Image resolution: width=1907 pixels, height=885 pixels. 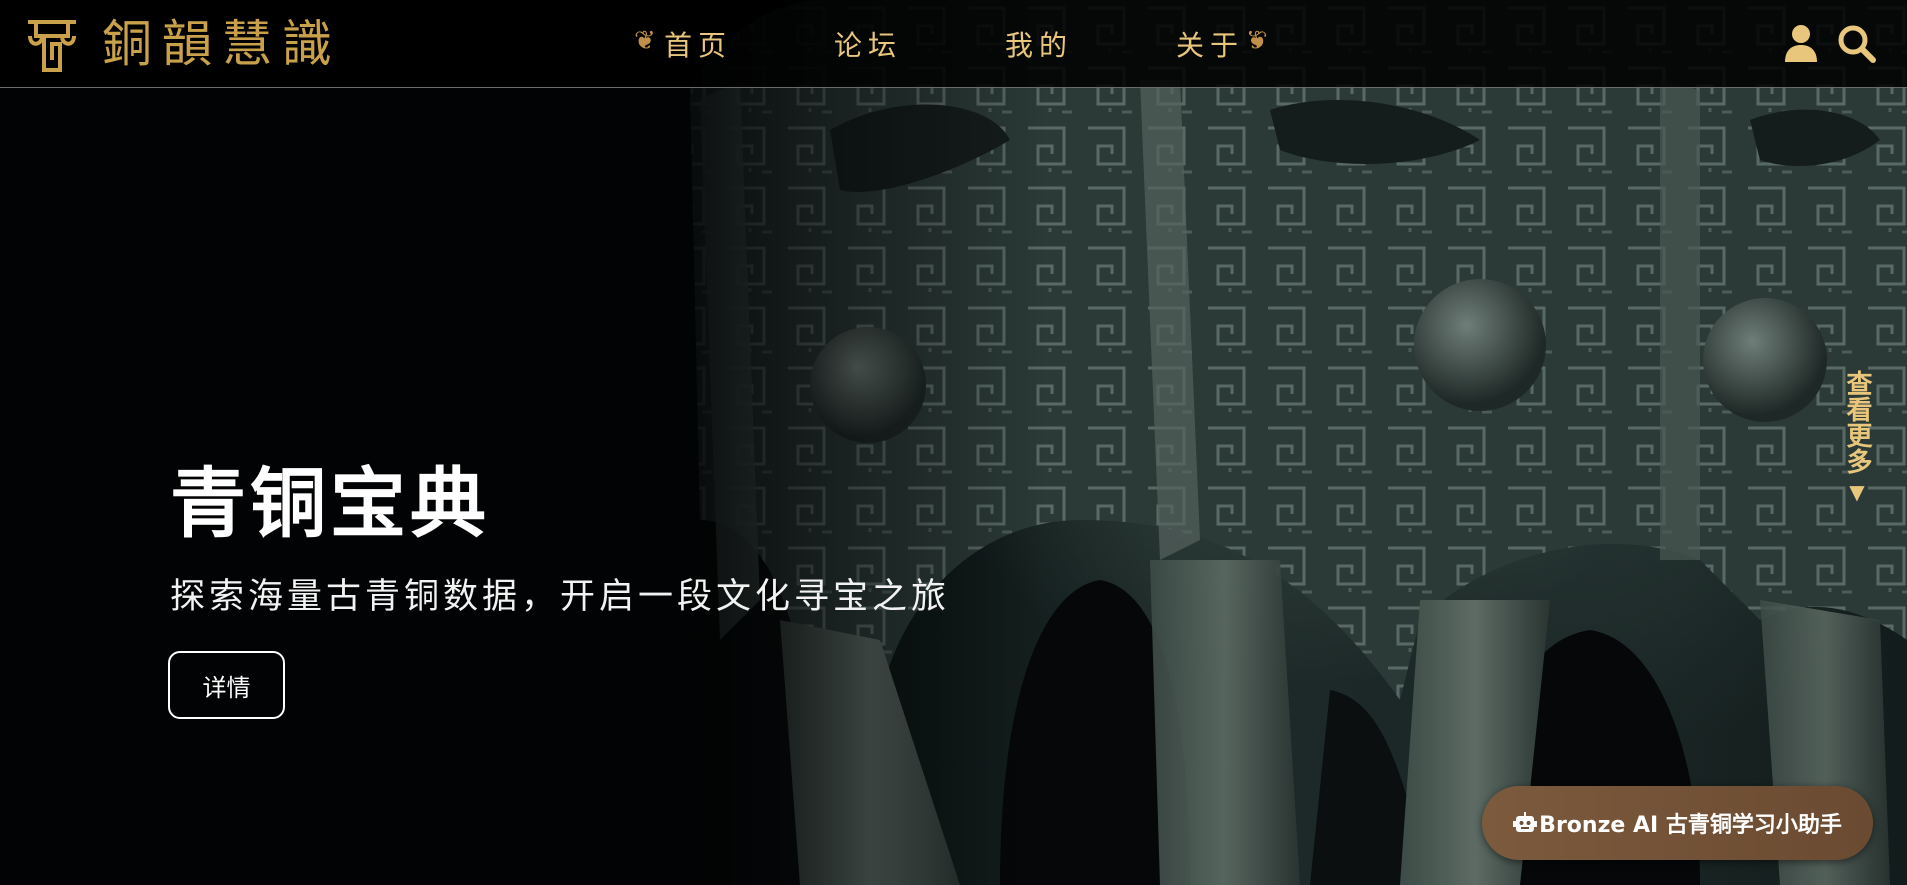 I want to click on nav-about: 关于, so click(x=1210, y=44).